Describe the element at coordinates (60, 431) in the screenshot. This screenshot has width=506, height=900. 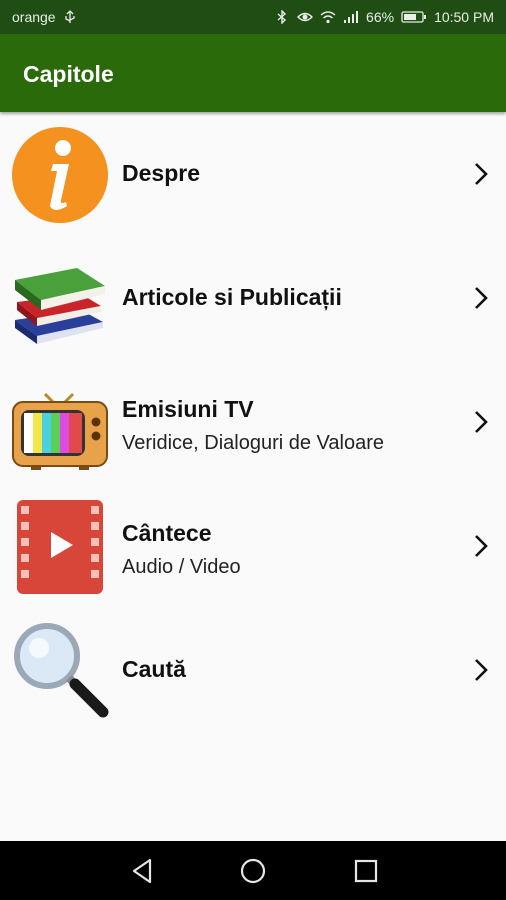
I see `tv-icon` at that location.